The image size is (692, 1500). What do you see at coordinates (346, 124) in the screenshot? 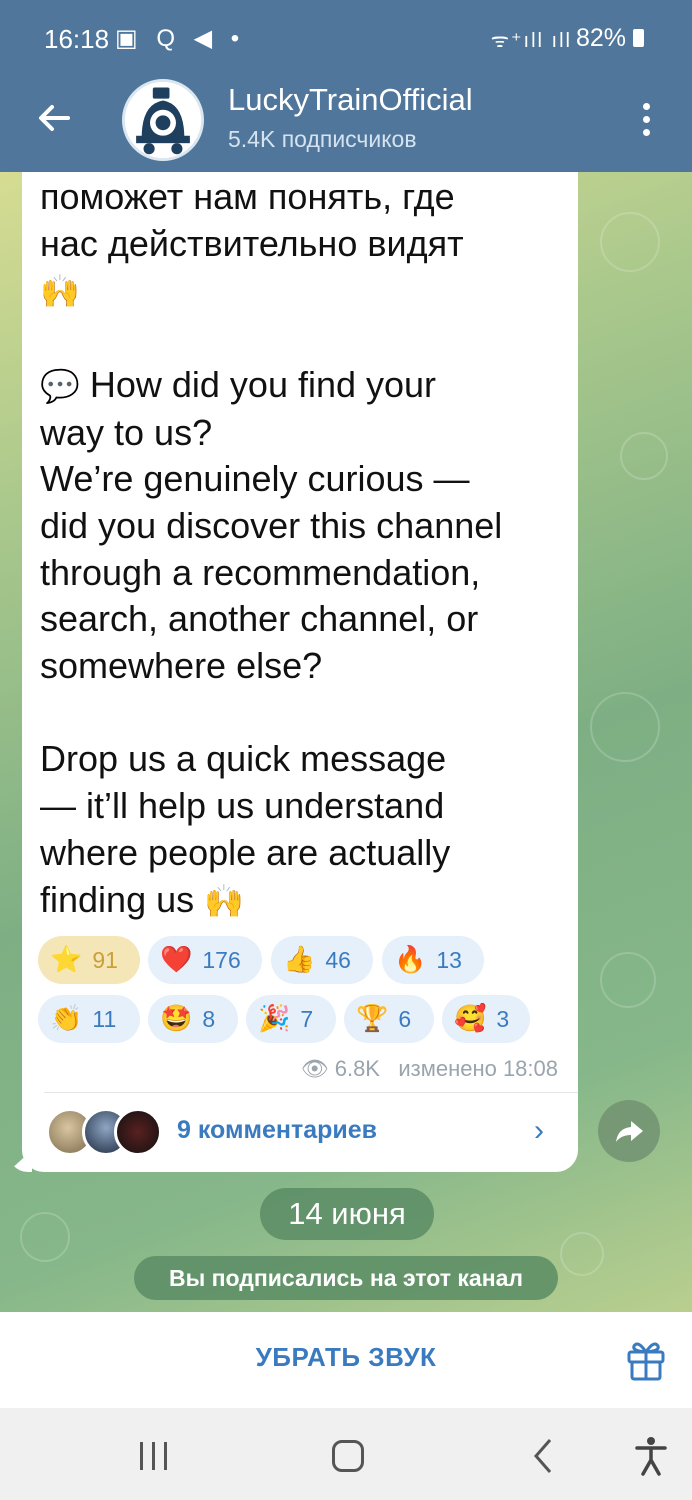
I see `channel-header: LuckyTrainOfficial 5.4K подписчиков` at bounding box center [346, 124].